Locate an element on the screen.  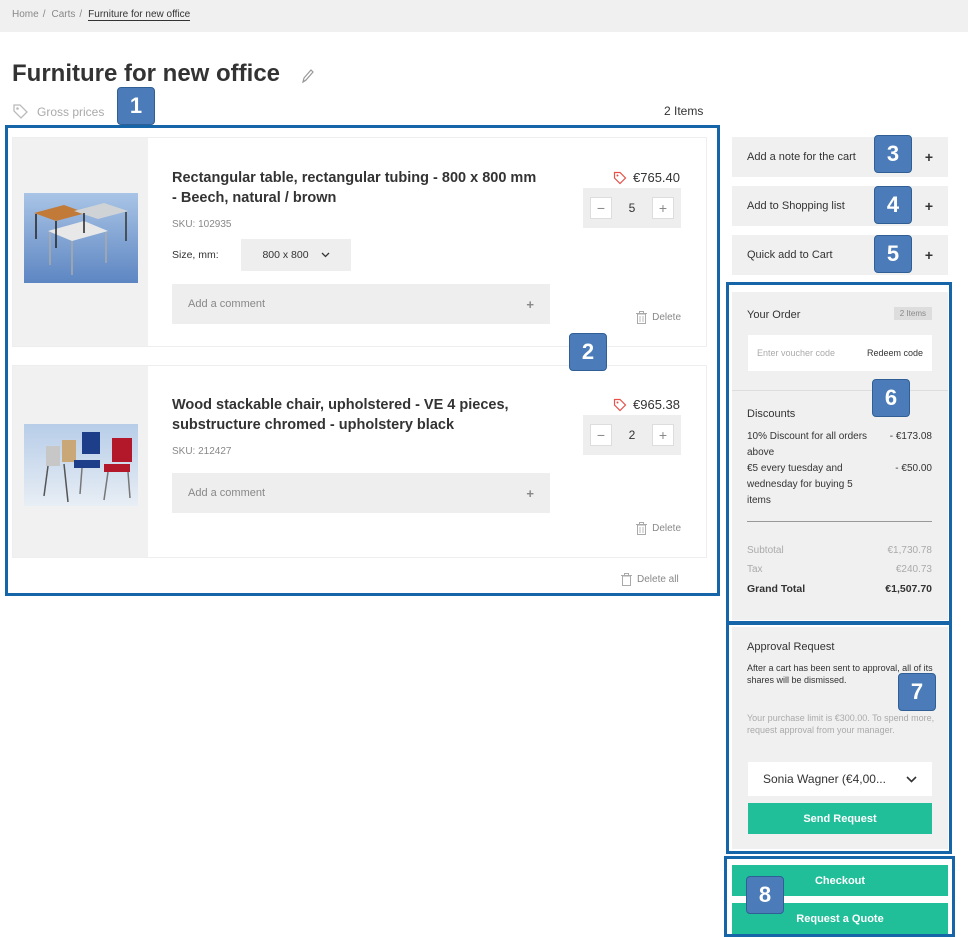
page-title: Furniture for new office is located at coordinates (146, 73).